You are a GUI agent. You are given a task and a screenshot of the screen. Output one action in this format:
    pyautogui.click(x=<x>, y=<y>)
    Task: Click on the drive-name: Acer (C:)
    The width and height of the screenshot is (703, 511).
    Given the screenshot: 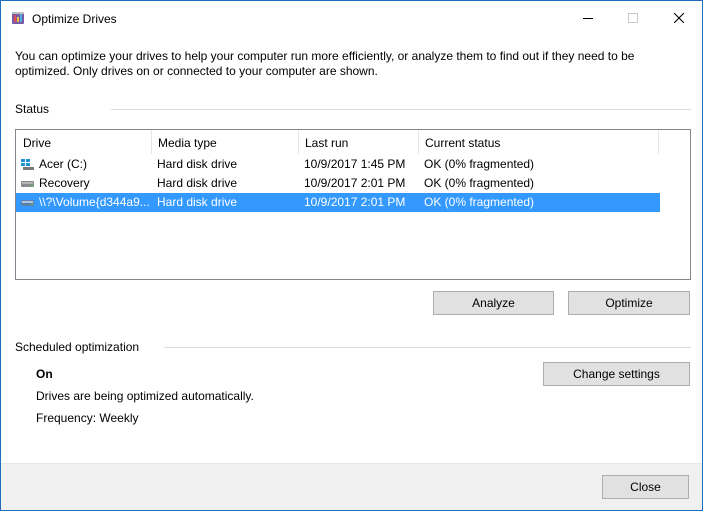 What is the action you would take?
    pyautogui.click(x=63, y=164)
    